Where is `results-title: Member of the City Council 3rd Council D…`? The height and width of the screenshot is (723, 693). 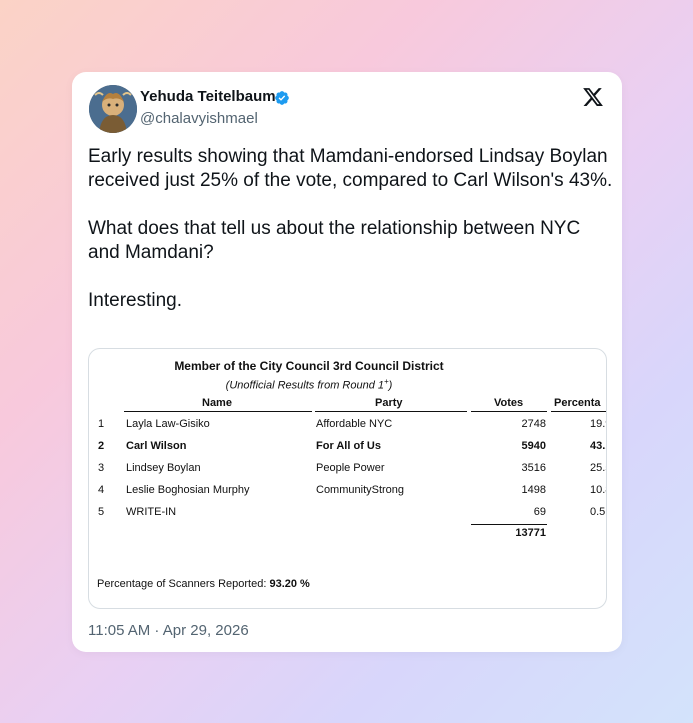 results-title: Member of the City Council 3rd Council D… is located at coordinates (309, 366).